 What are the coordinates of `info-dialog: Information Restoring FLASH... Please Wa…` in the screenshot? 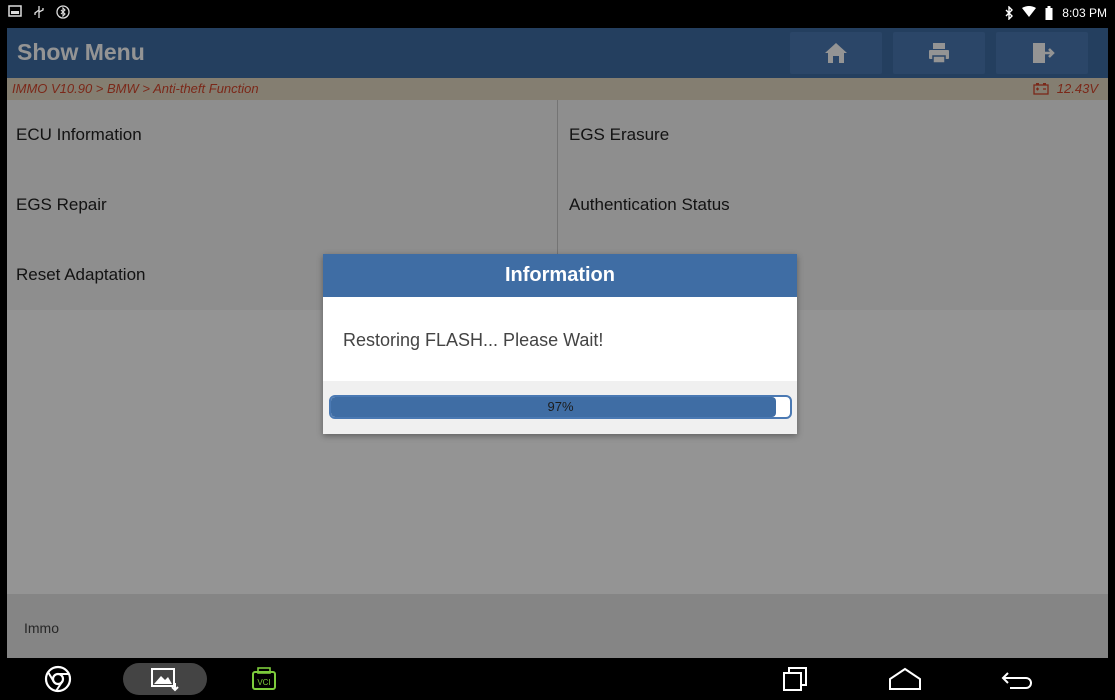 It's located at (560, 344).